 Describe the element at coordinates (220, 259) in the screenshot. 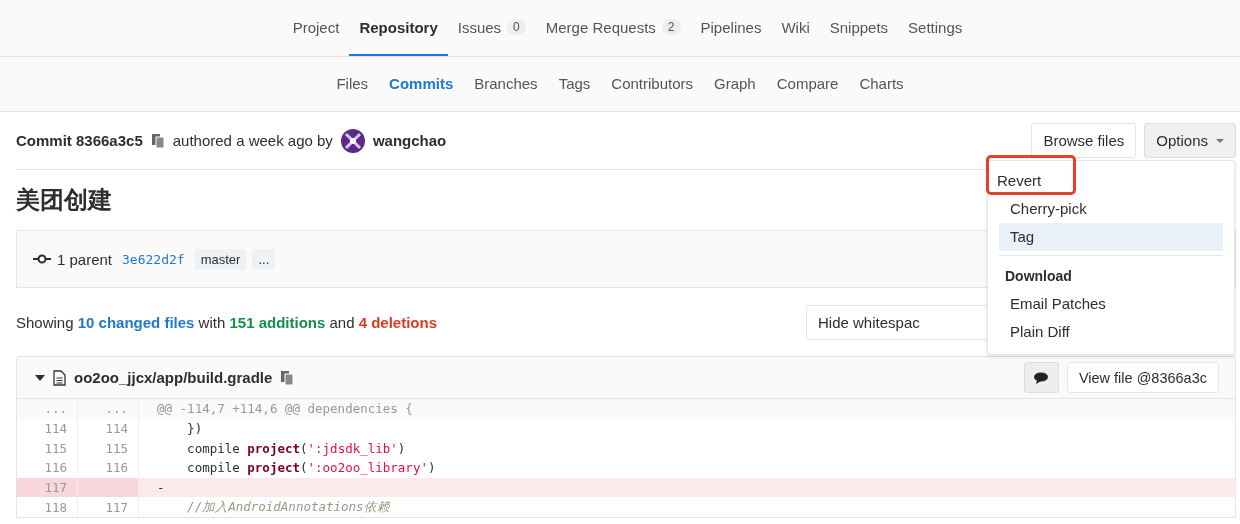

I see `ref-label: master` at that location.